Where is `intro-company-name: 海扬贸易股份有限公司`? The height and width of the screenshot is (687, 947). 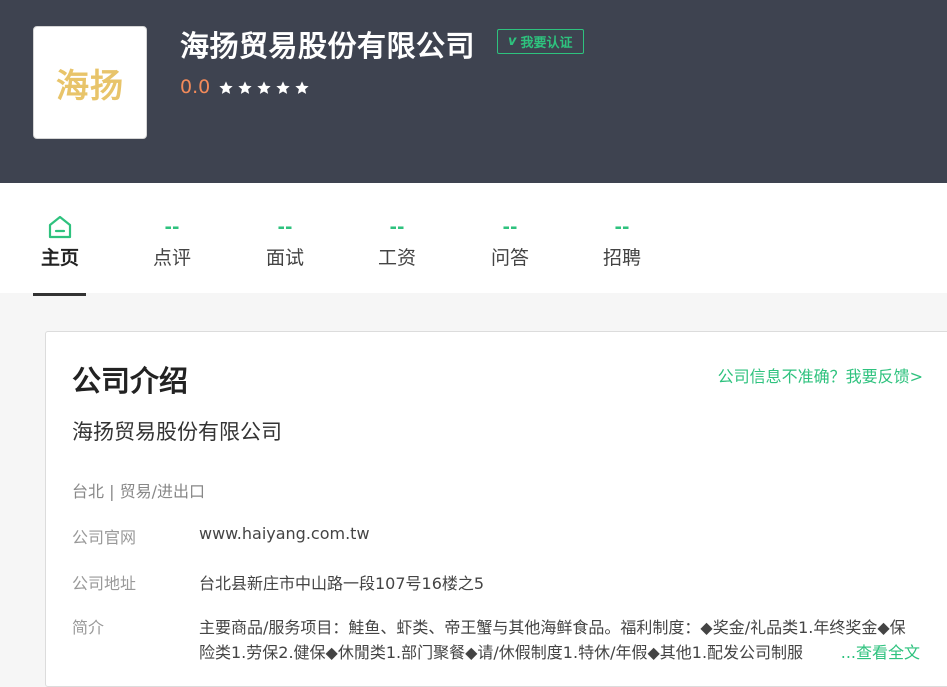
intro-company-name: 海扬贸易股份有限公司 is located at coordinates (177, 432).